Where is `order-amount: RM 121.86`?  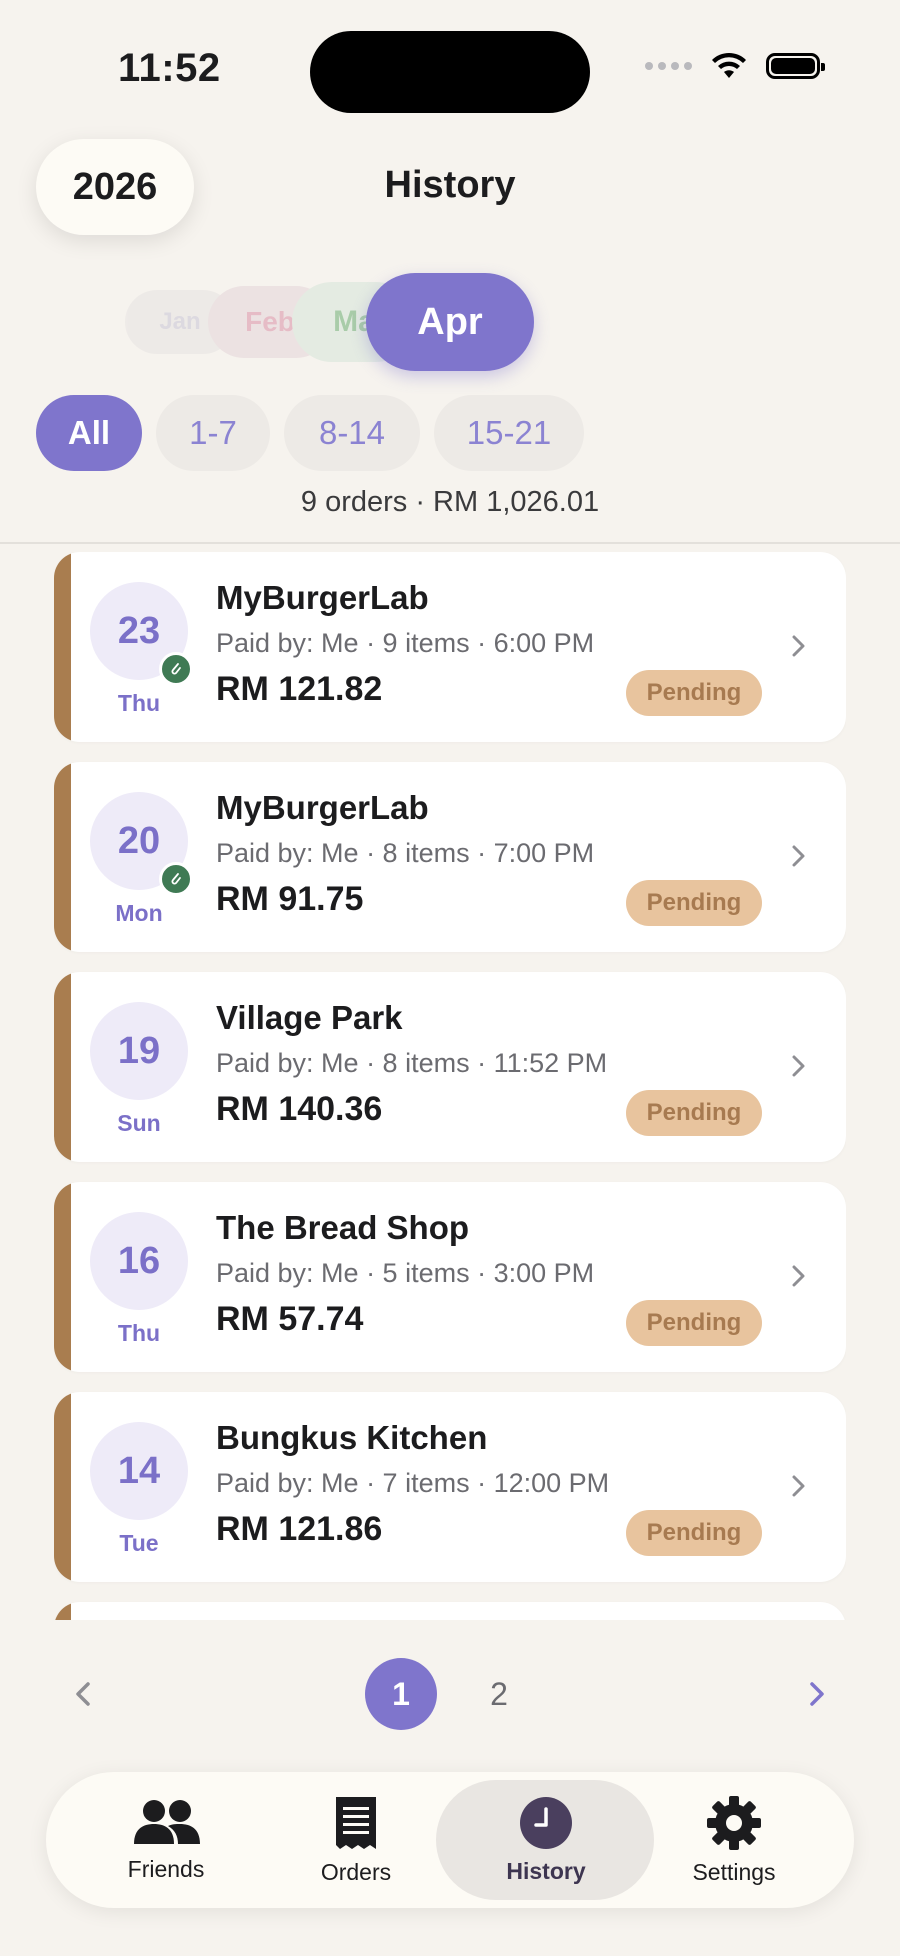 order-amount: RM 121.86 is located at coordinates (299, 1529).